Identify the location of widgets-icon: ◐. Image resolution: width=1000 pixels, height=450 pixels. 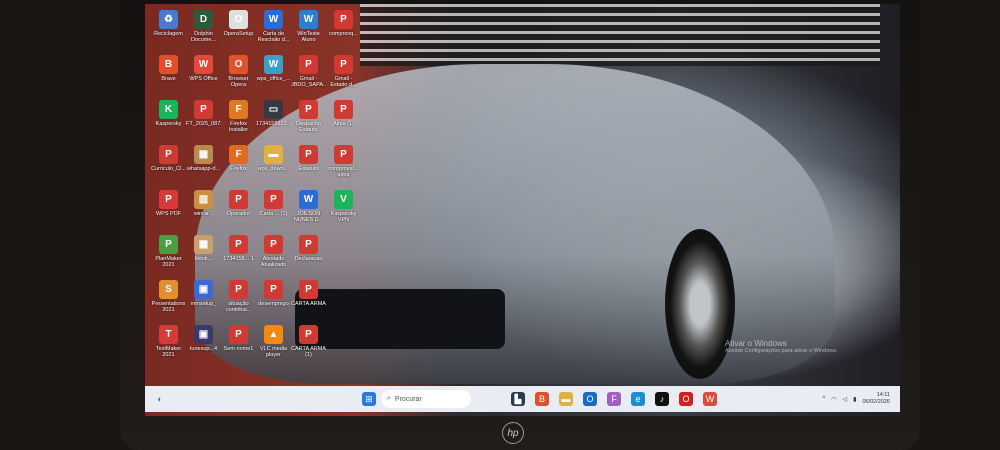
(160, 399).